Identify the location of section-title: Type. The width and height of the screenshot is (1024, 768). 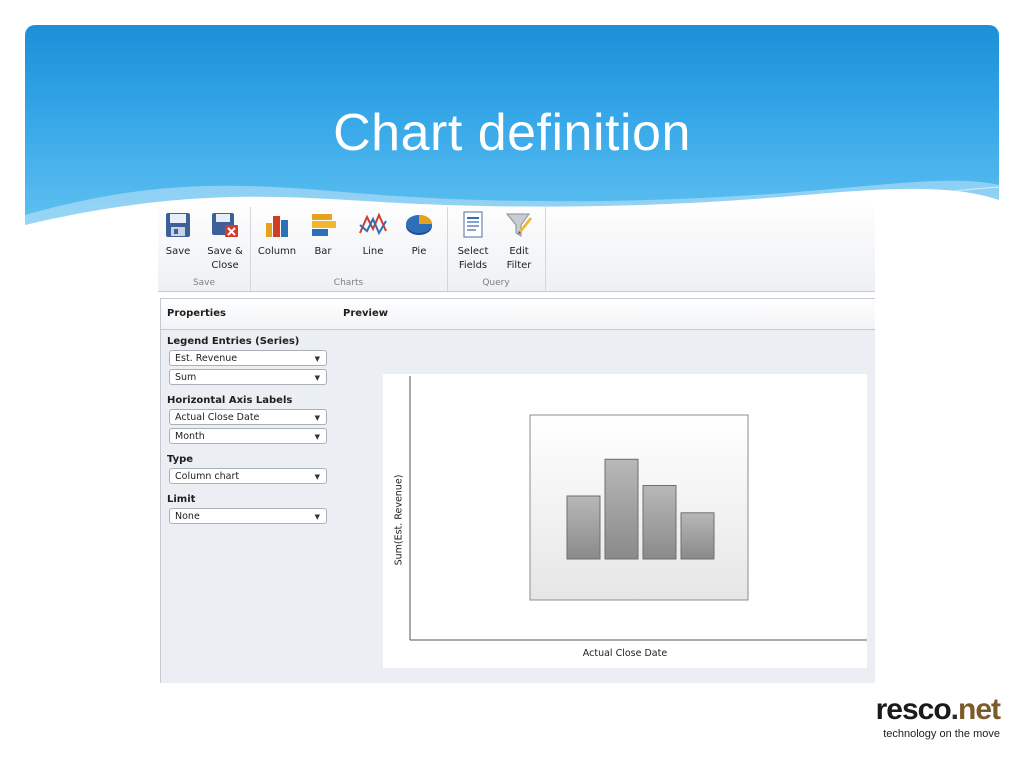
(180, 459).